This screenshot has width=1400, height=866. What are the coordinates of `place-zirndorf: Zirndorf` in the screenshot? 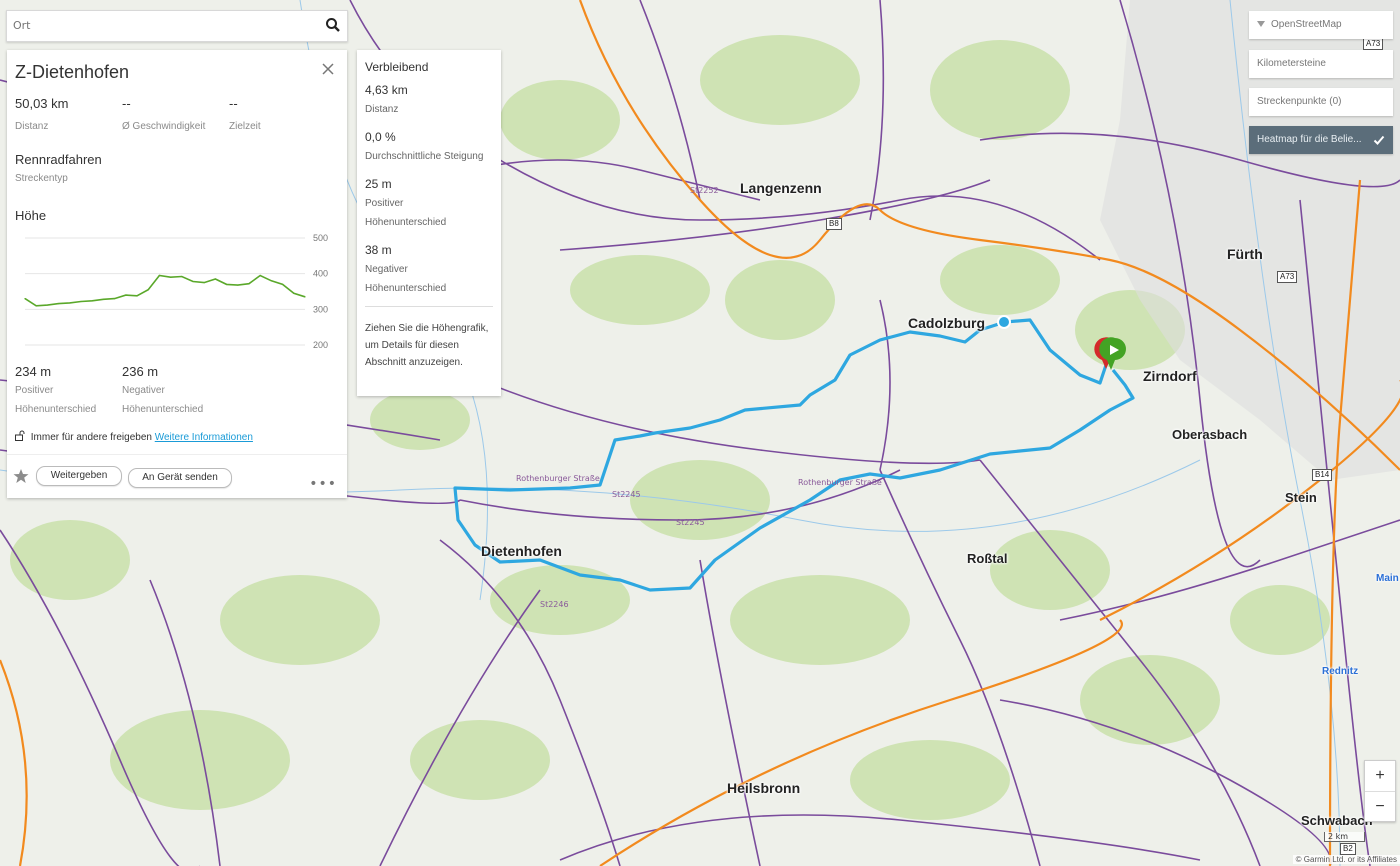 It's located at (1170, 376).